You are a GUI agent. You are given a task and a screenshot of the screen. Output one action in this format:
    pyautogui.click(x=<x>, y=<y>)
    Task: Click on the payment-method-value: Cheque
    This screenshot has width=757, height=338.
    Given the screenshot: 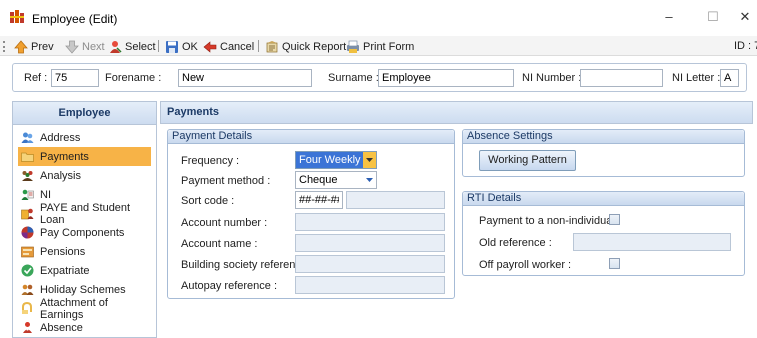 What is the action you would take?
    pyautogui.click(x=318, y=180)
    